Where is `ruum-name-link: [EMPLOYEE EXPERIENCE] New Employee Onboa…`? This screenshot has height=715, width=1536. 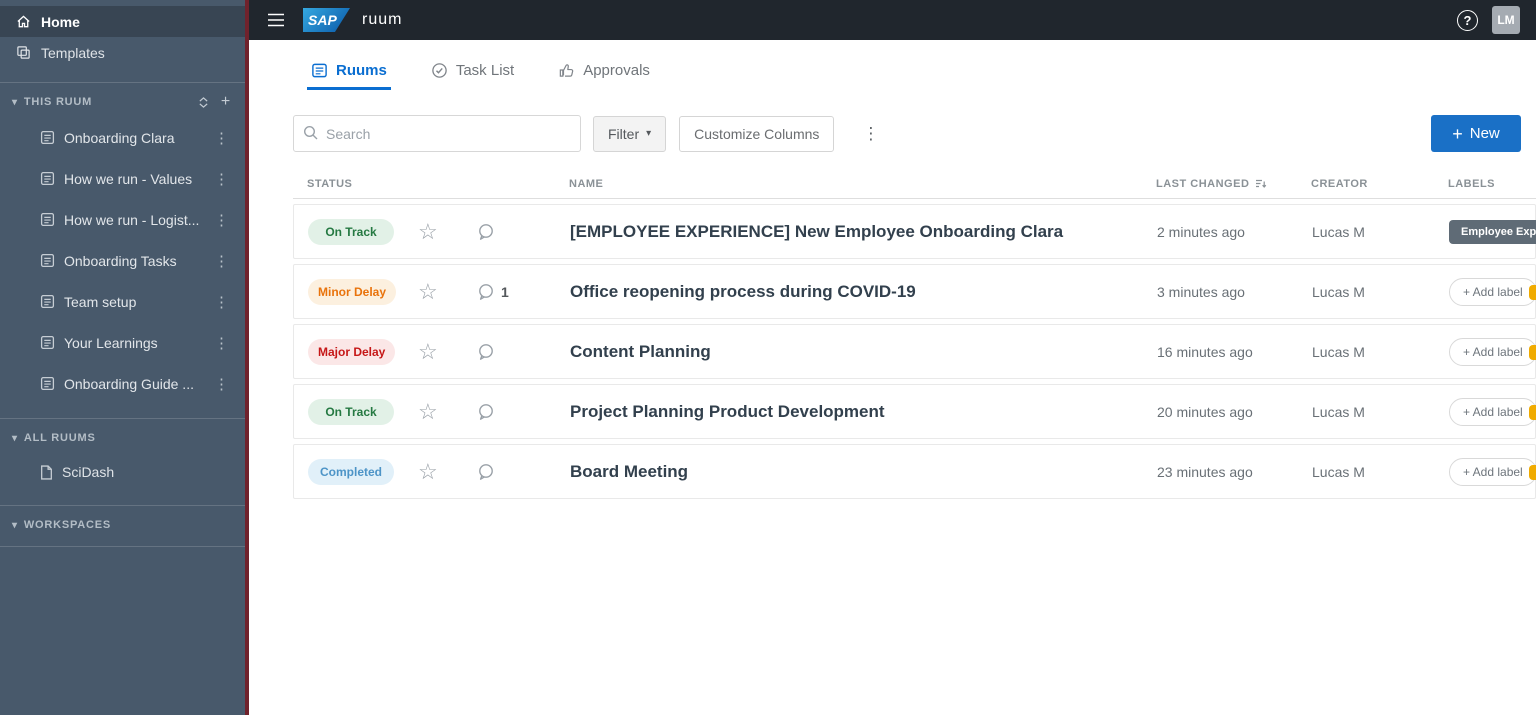 ruum-name-link: [EMPLOYEE EXPERIENCE] New Employee Onboa… is located at coordinates (816, 231).